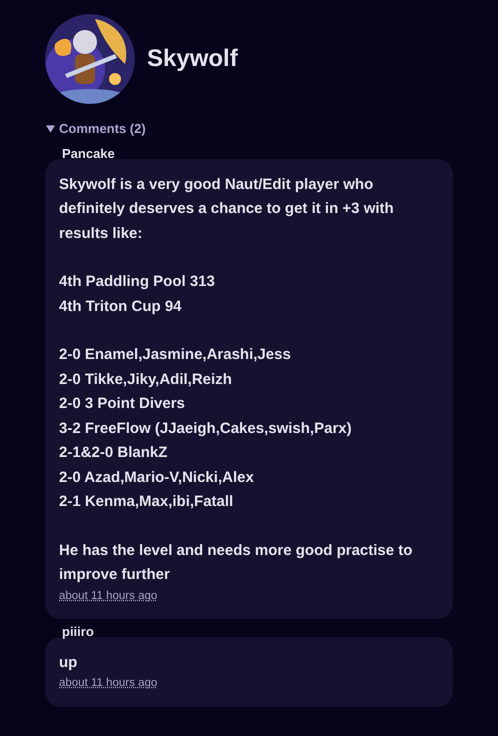  I want to click on comment-text: 4th Triton Cup 94, so click(121, 306).